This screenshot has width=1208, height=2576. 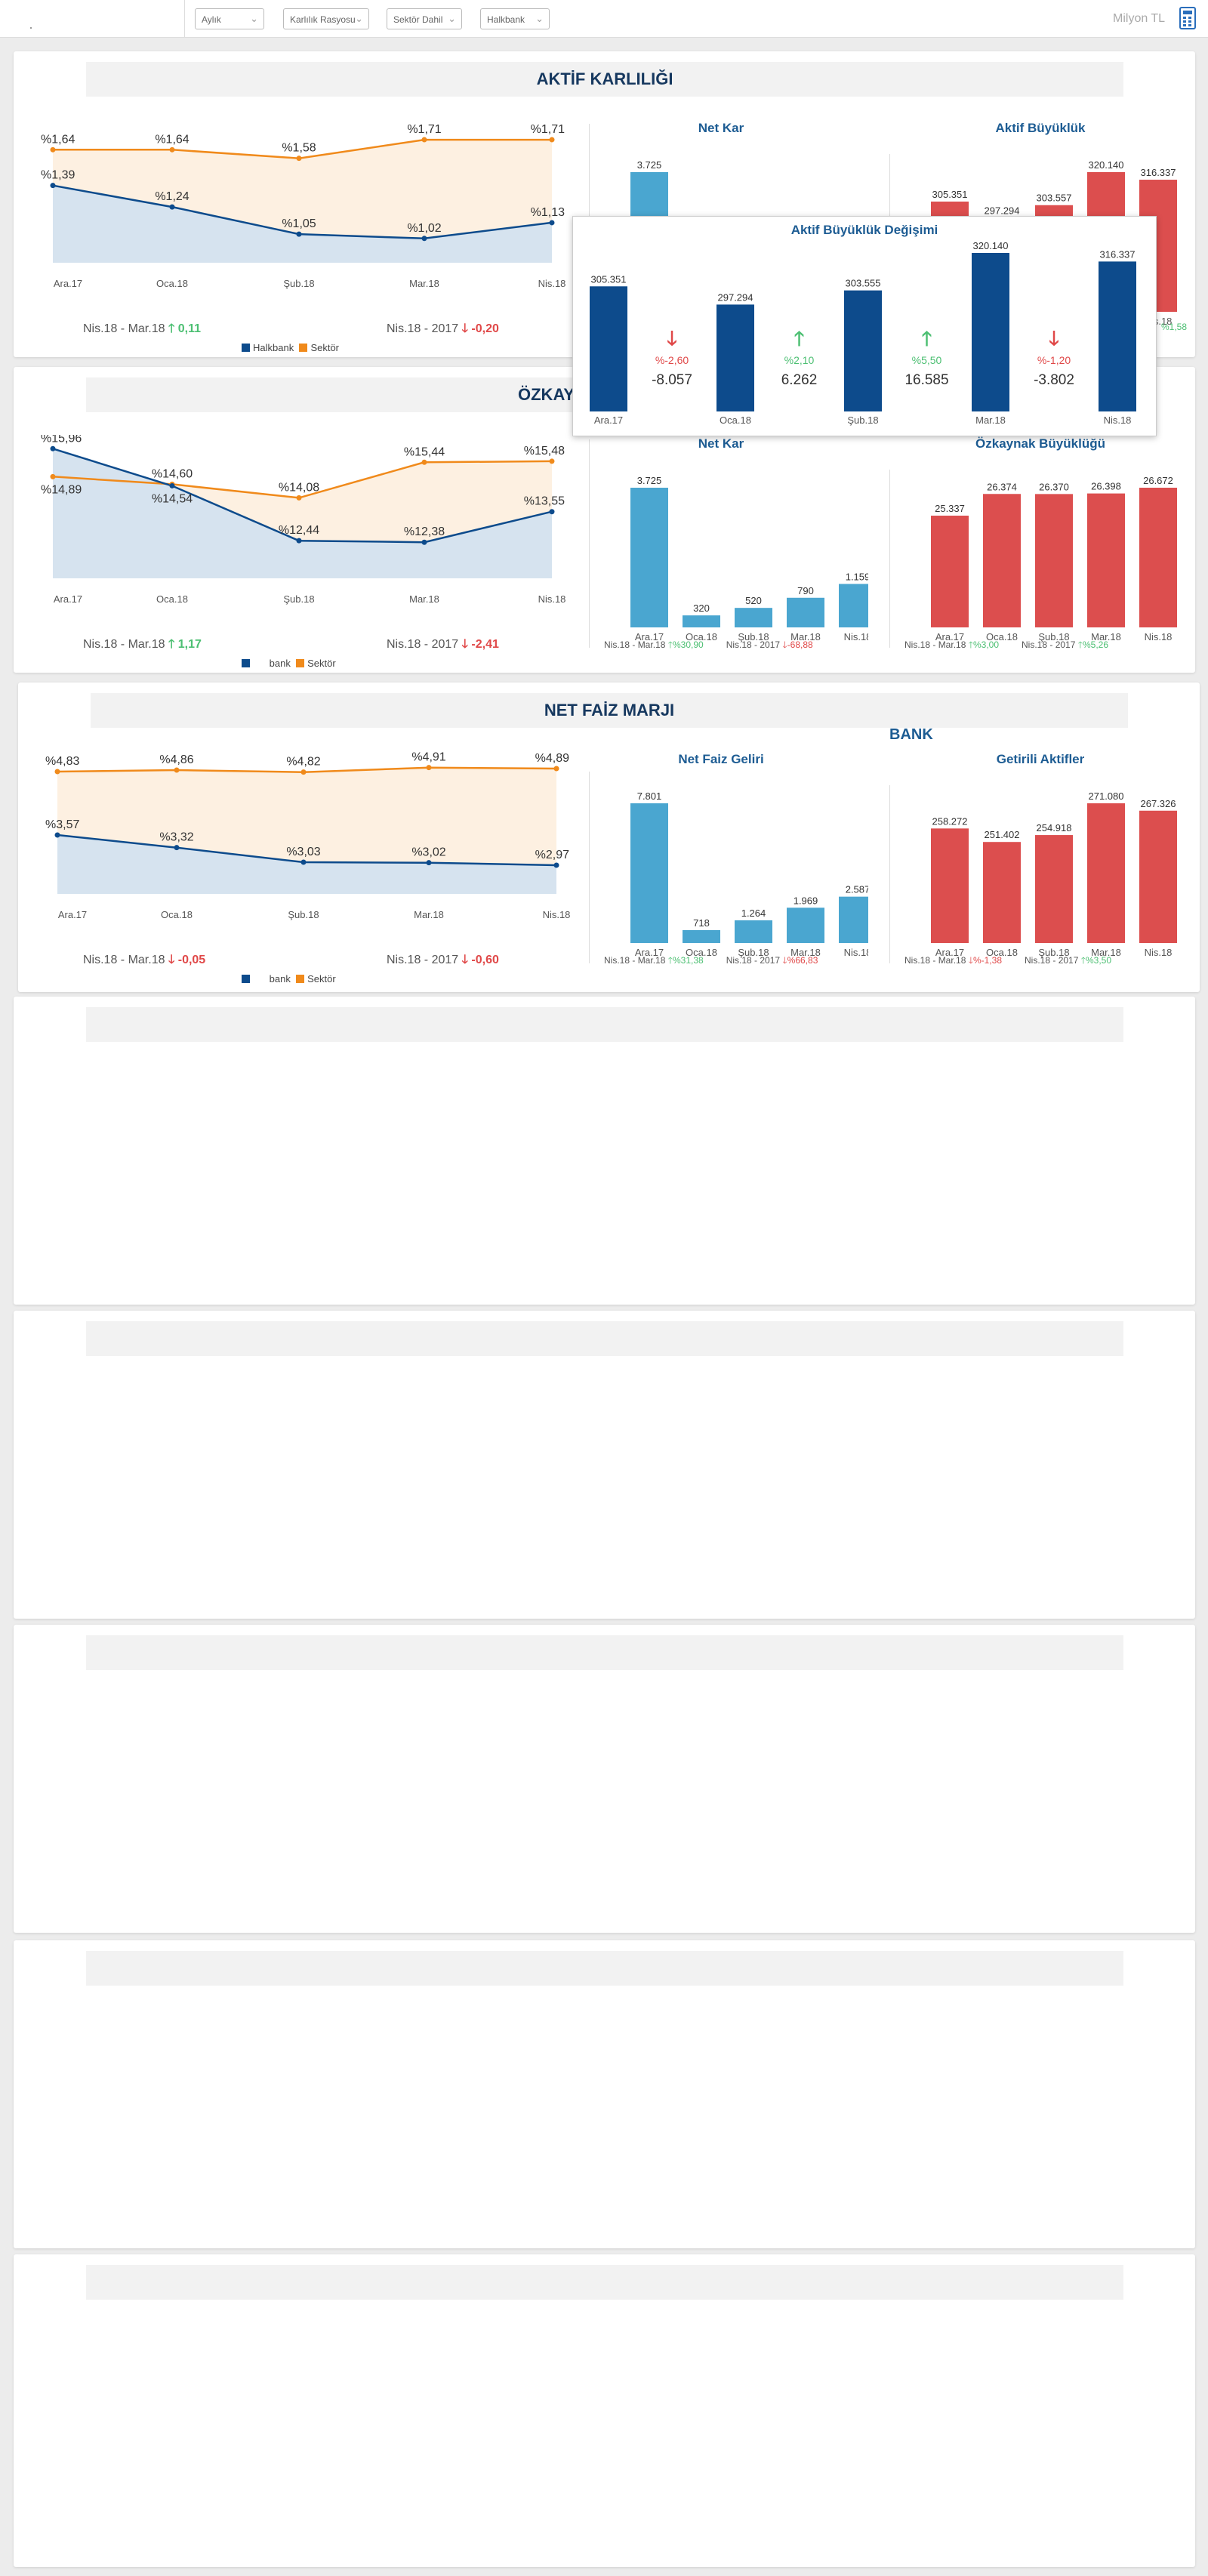 I want to click on toolbar-divider, so click(x=185, y=19).